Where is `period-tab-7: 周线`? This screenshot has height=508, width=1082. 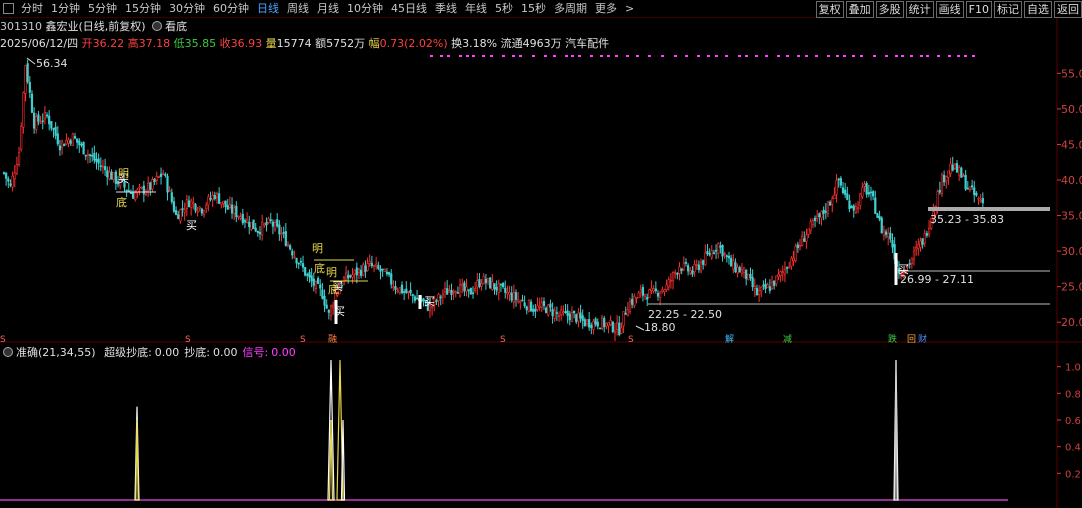
period-tab-7: 周线 is located at coordinates (298, 8).